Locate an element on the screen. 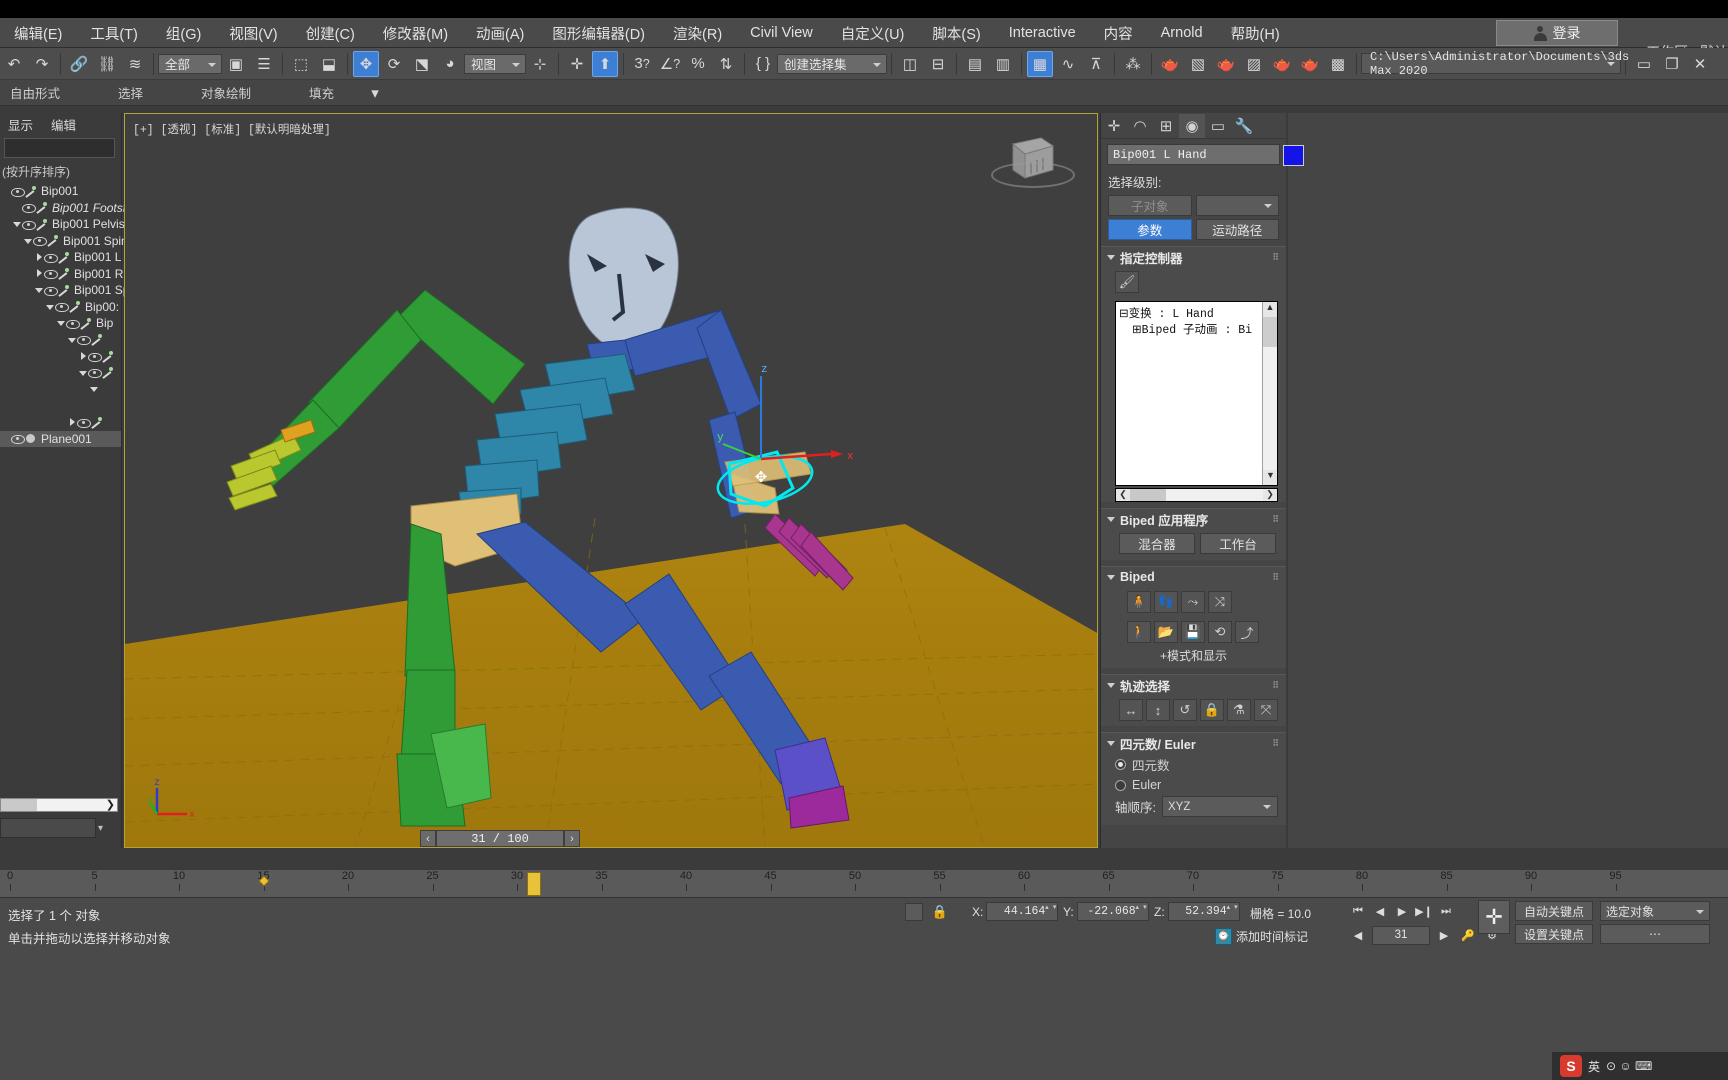  menu-item-11: 脚本(S) is located at coordinates (956, 33).